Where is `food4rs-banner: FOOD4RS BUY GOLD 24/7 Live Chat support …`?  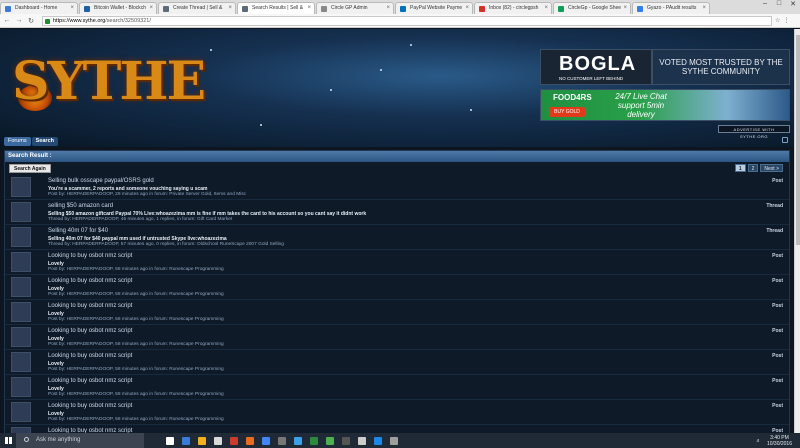 food4rs-banner: FOOD4RS BUY GOLD 24/7 Live Chat support … is located at coordinates (665, 105).